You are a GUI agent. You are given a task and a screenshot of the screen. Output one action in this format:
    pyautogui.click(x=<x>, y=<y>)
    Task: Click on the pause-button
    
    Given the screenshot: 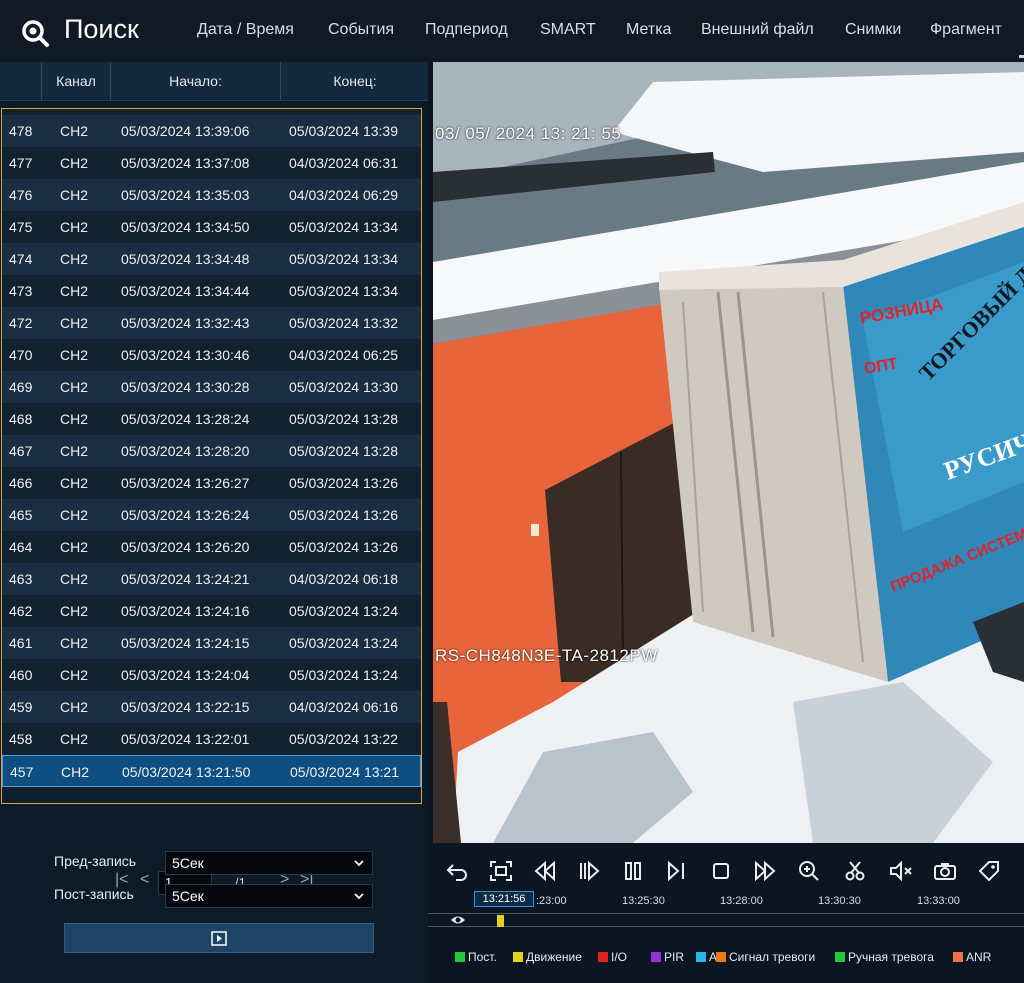 What is the action you would take?
    pyautogui.click(x=633, y=871)
    